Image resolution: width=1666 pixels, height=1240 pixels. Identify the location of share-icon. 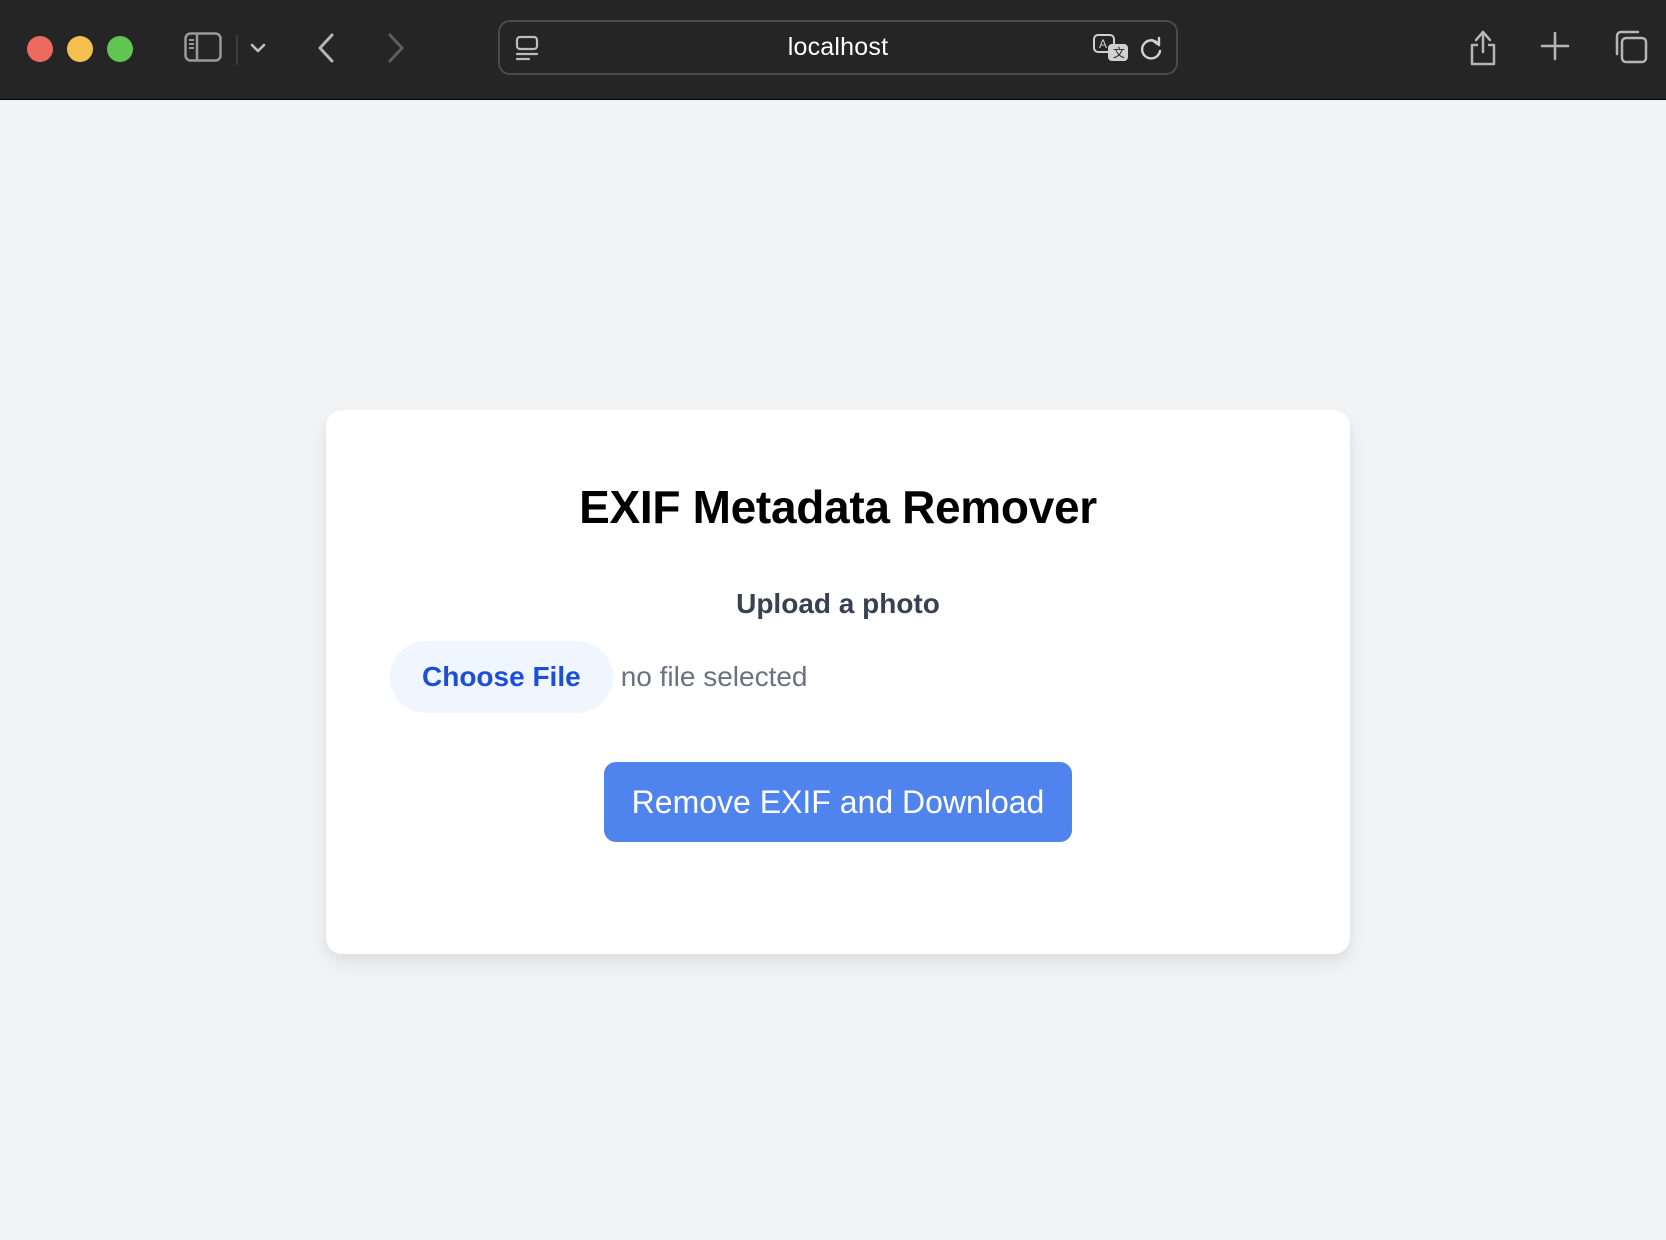
(1483, 47).